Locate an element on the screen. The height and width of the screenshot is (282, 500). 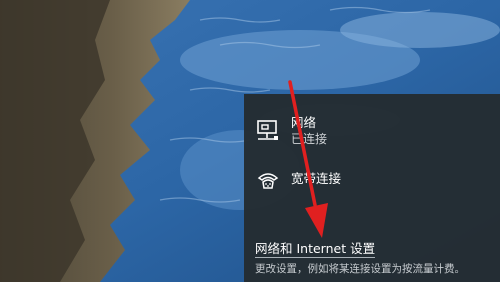
ethernet-network-icon is located at coordinates (267, 130).